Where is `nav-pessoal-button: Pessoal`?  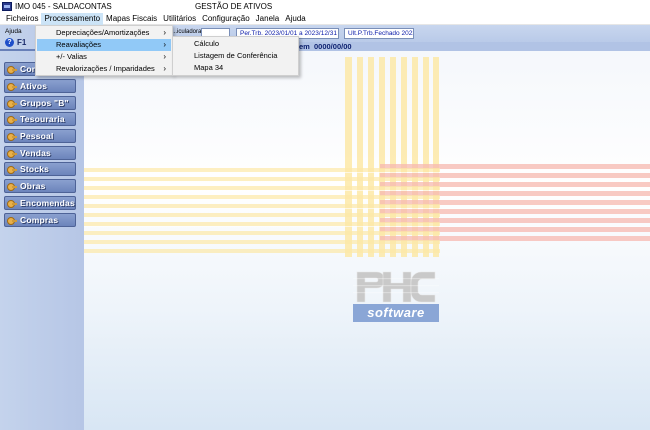
nav-pessoal-button: Pessoal is located at coordinates (40, 136).